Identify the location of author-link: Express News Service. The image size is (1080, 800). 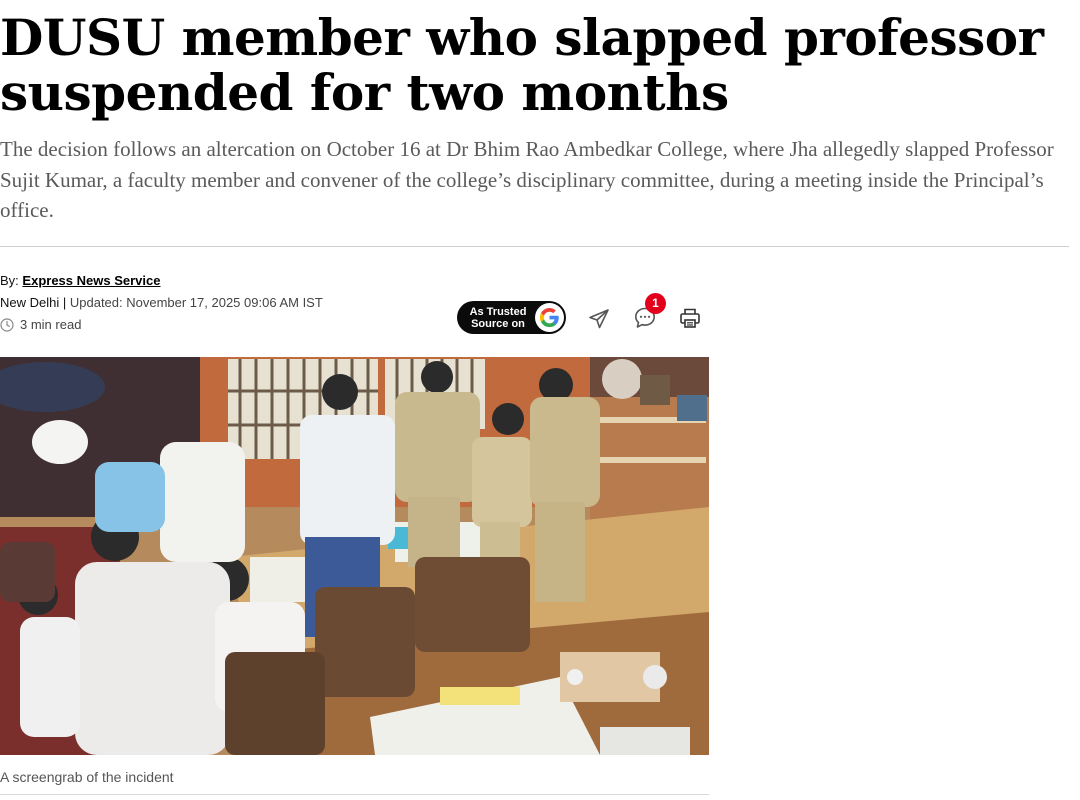
(91, 280).